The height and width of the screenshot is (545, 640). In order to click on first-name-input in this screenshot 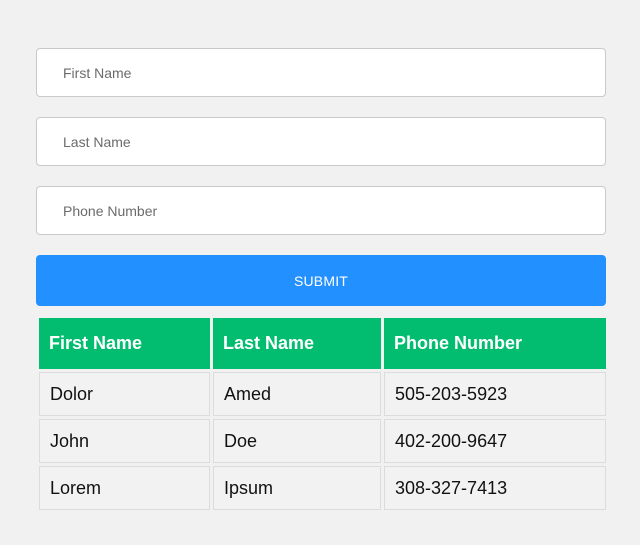, I will do `click(321, 72)`.